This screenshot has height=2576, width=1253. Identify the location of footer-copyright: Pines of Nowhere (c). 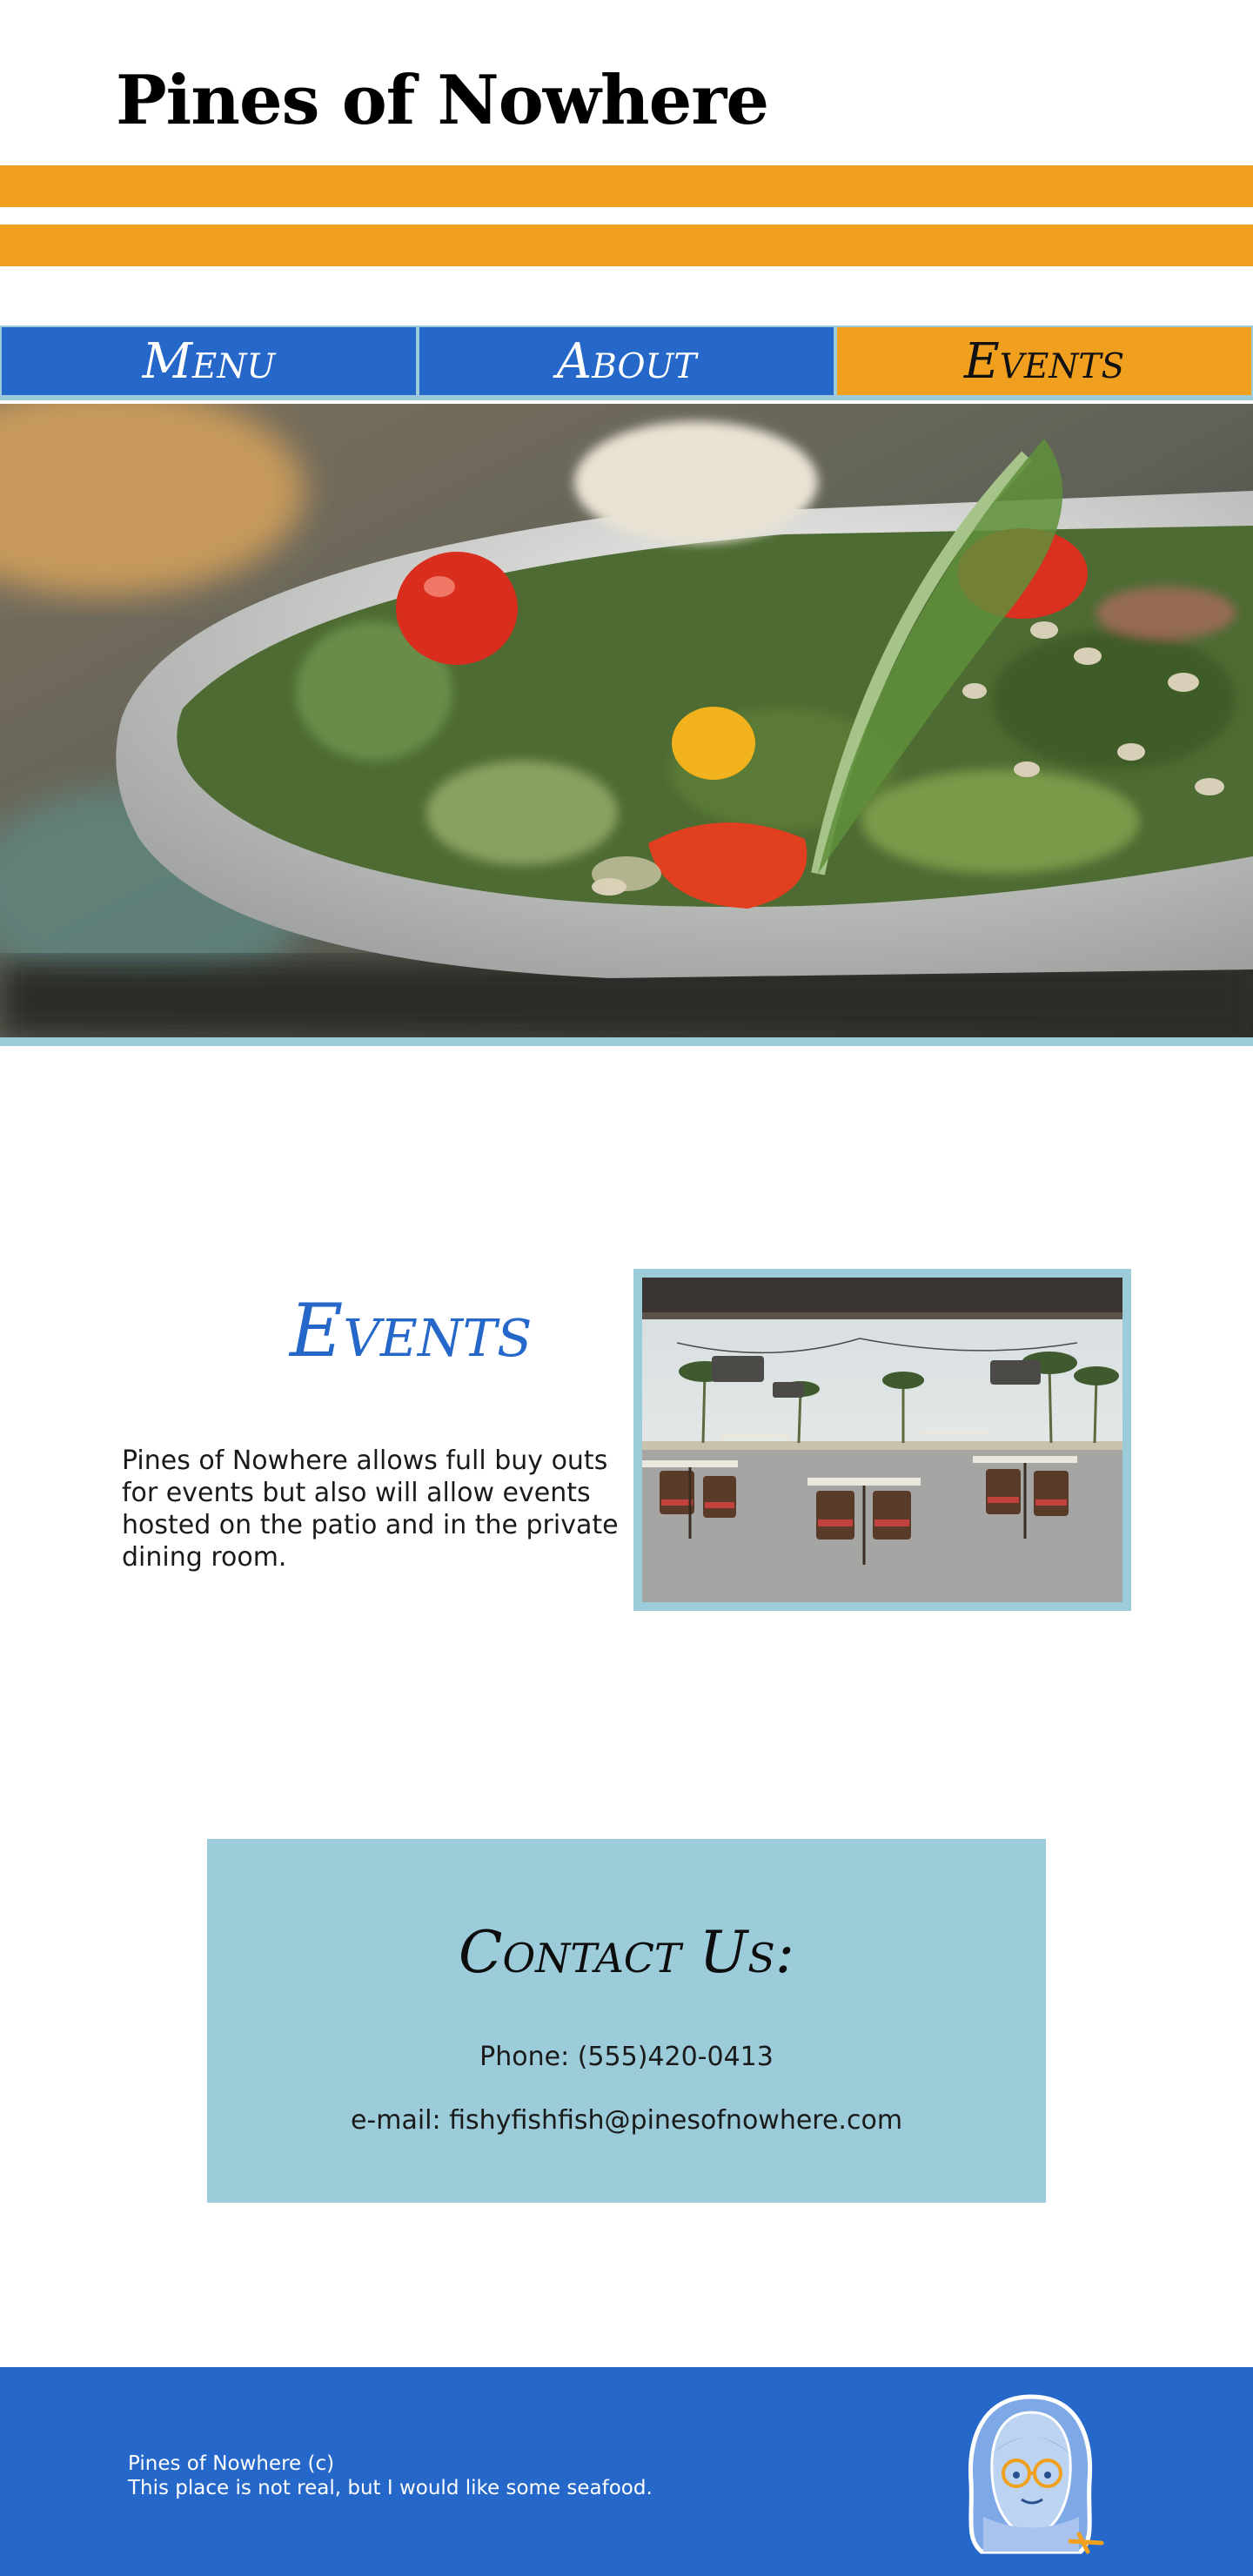
(231, 2463).